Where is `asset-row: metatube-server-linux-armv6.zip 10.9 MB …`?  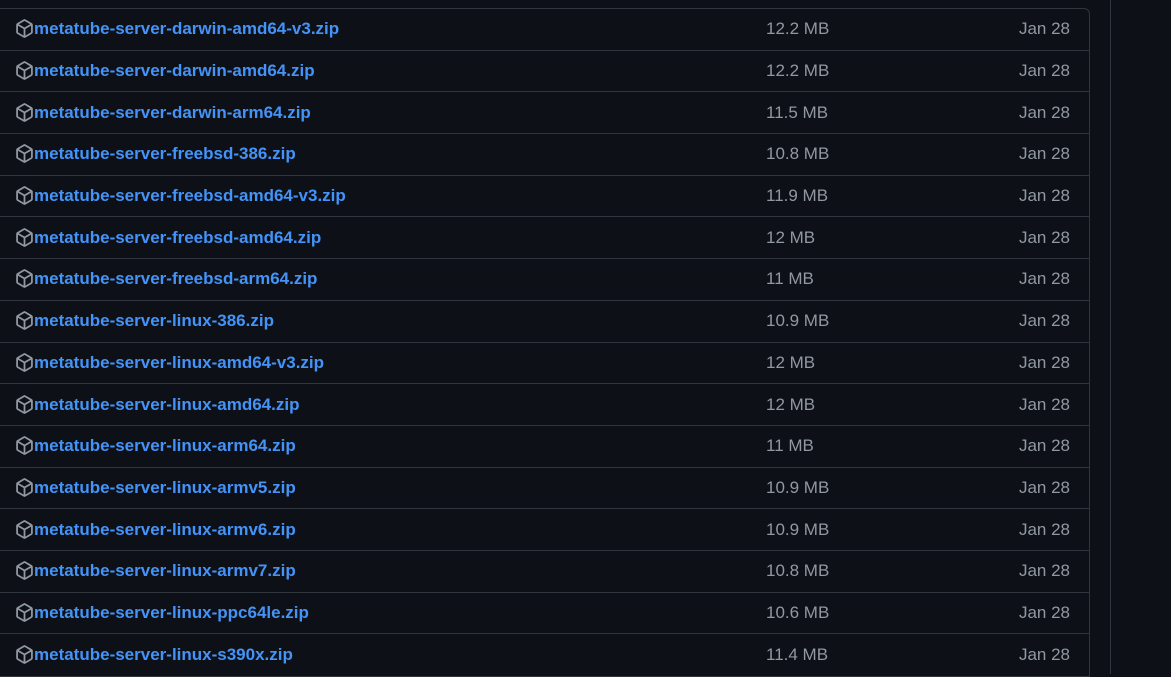
asset-row: metatube-server-linux-armv6.zip 10.9 MB … is located at coordinates (544, 530).